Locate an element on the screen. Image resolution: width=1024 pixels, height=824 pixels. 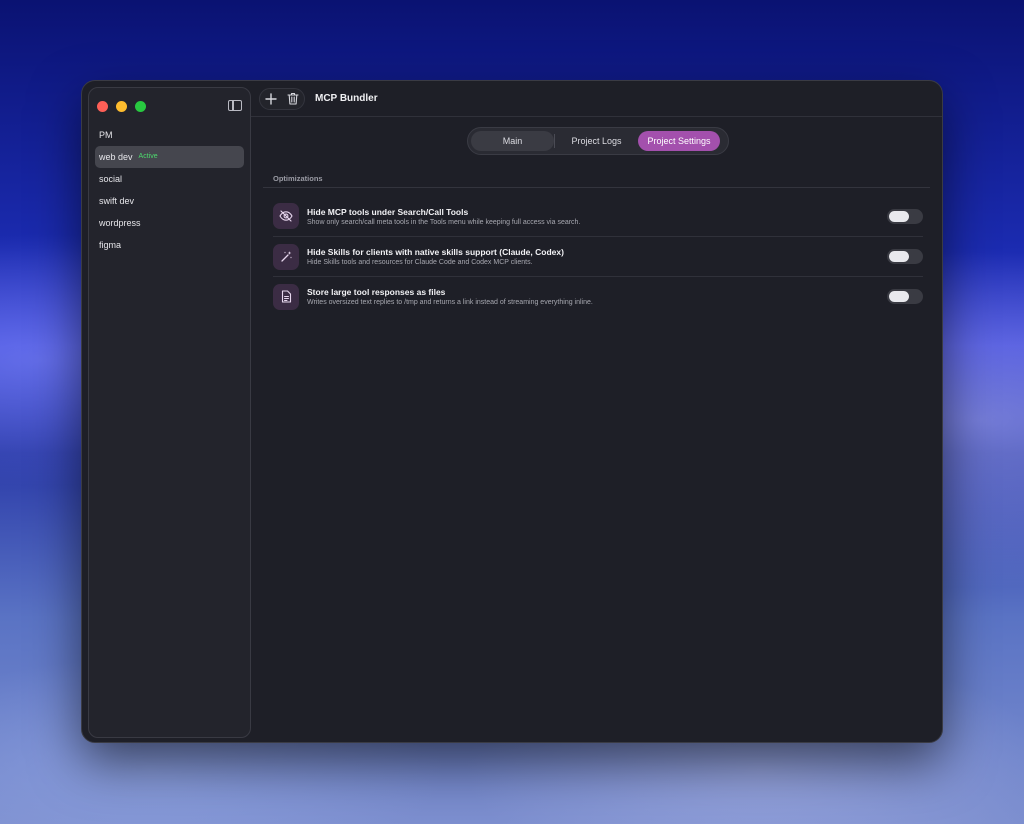
document-icon is located at coordinates (286, 296).